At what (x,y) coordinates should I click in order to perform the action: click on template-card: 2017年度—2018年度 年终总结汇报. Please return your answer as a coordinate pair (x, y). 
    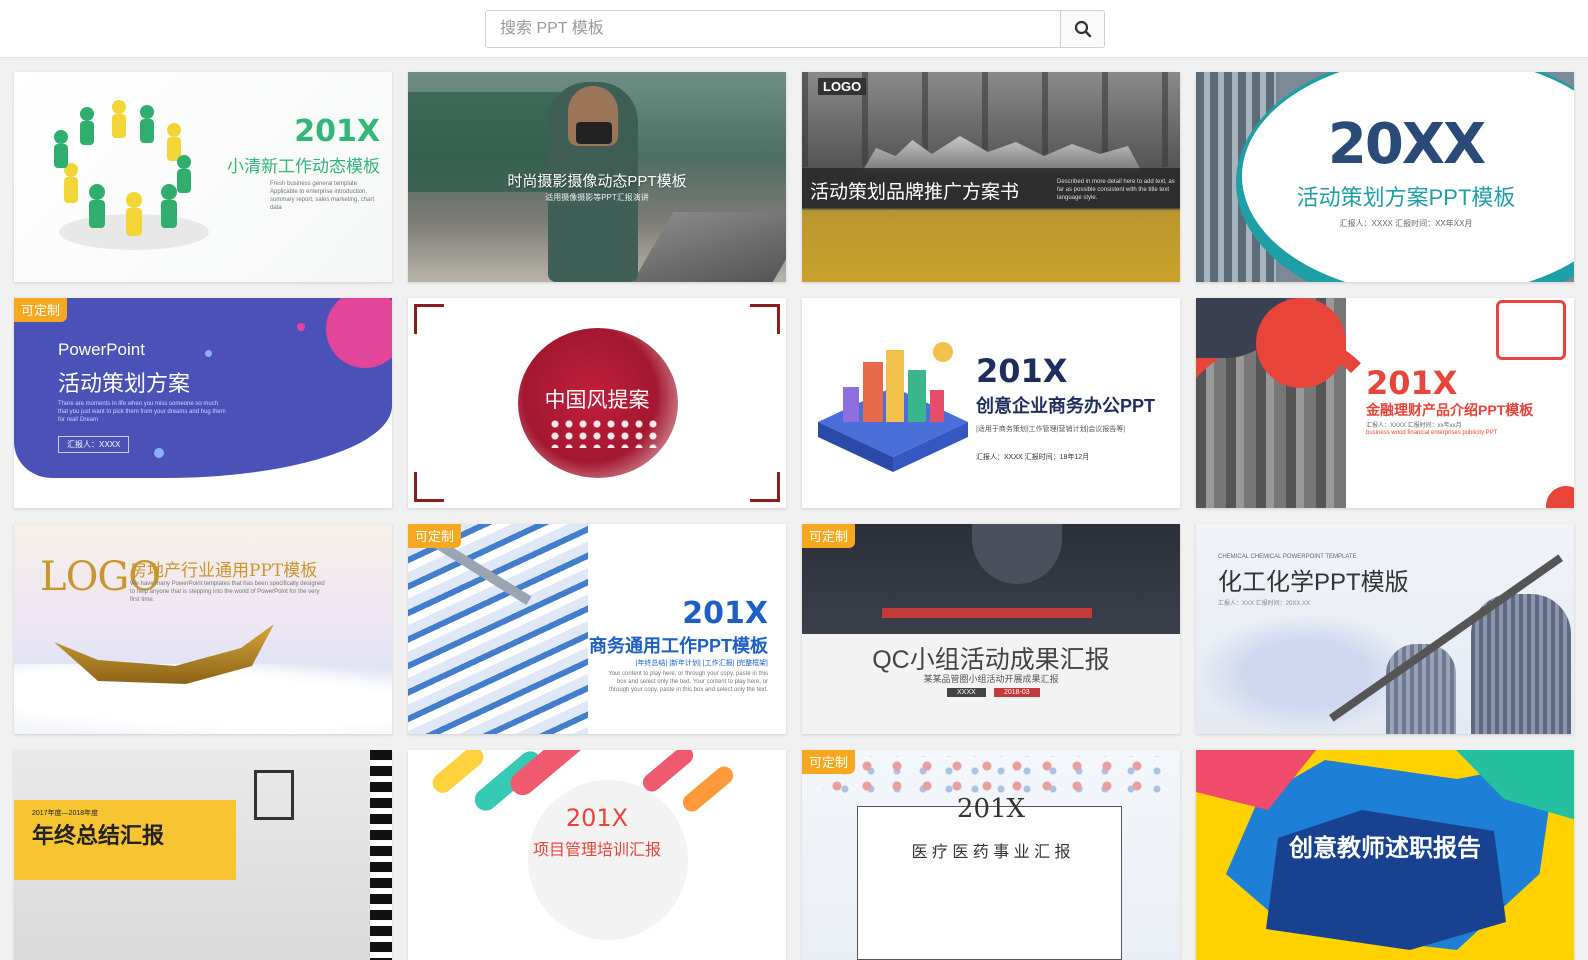
    Looking at the image, I should click on (203, 855).